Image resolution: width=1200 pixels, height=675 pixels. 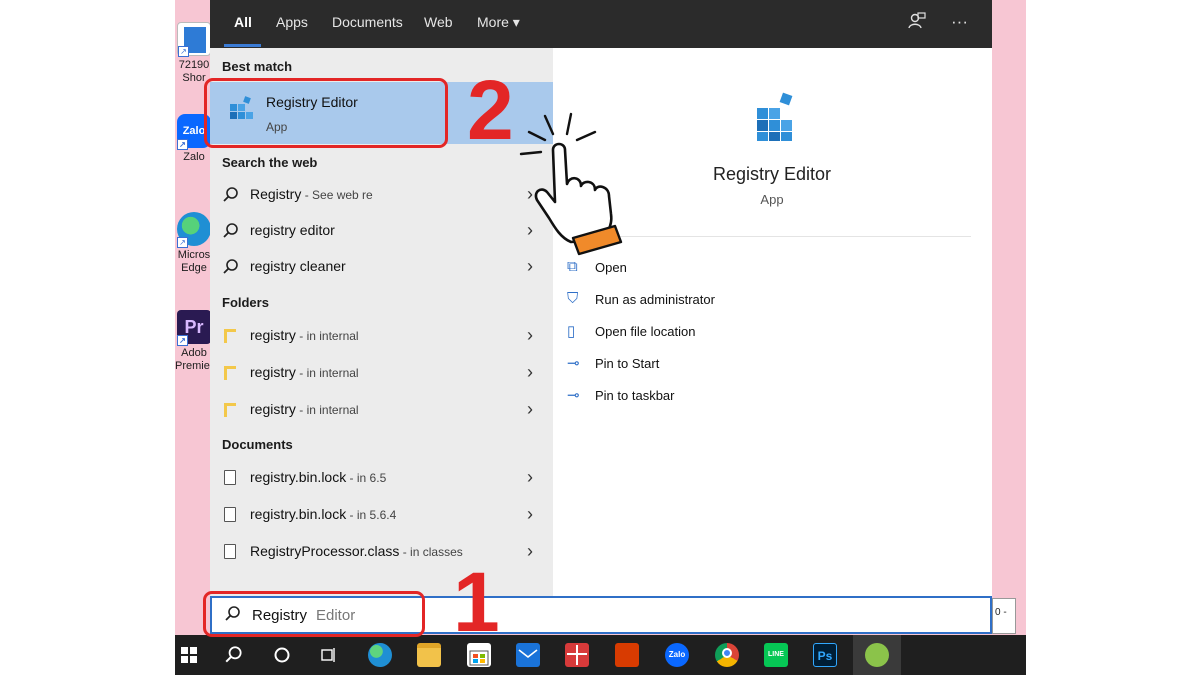 What do you see at coordinates (194, 39) in the screenshot?
I see `file-shortcut-icon: ↗` at bounding box center [194, 39].